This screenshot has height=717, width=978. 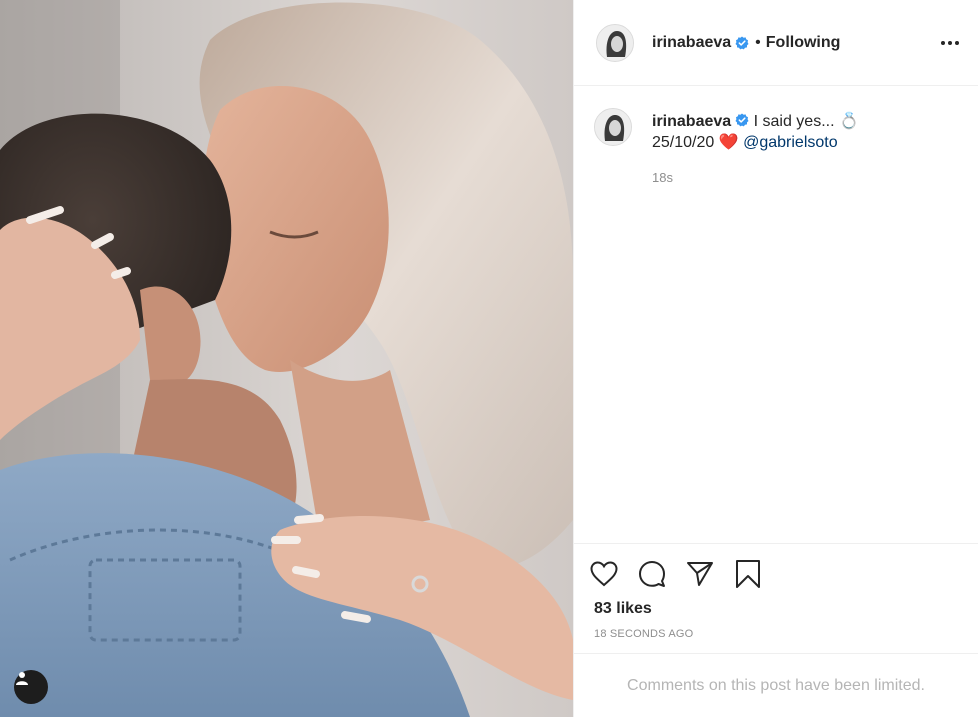 I want to click on caption-time: 18s, so click(x=662, y=177).